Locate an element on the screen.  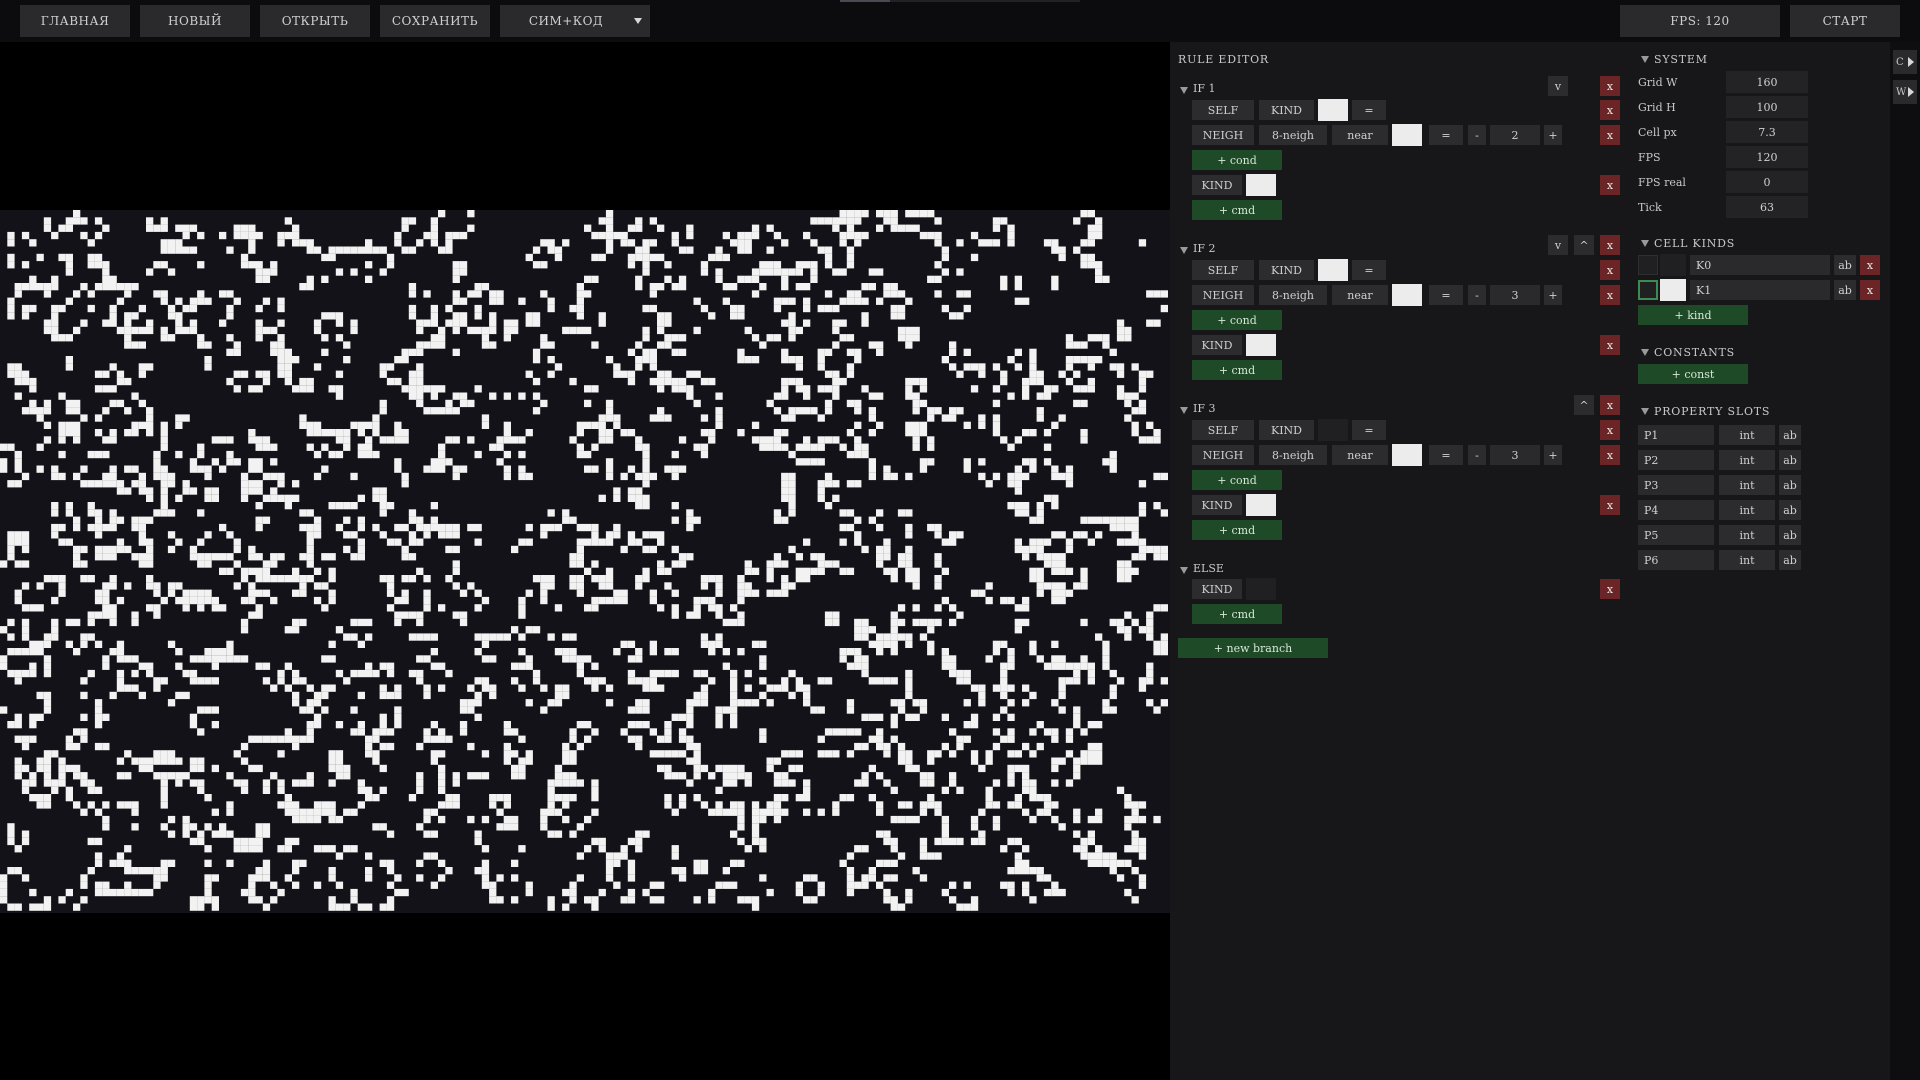
open-button: ОТКРЫТЬ is located at coordinates (315, 21).